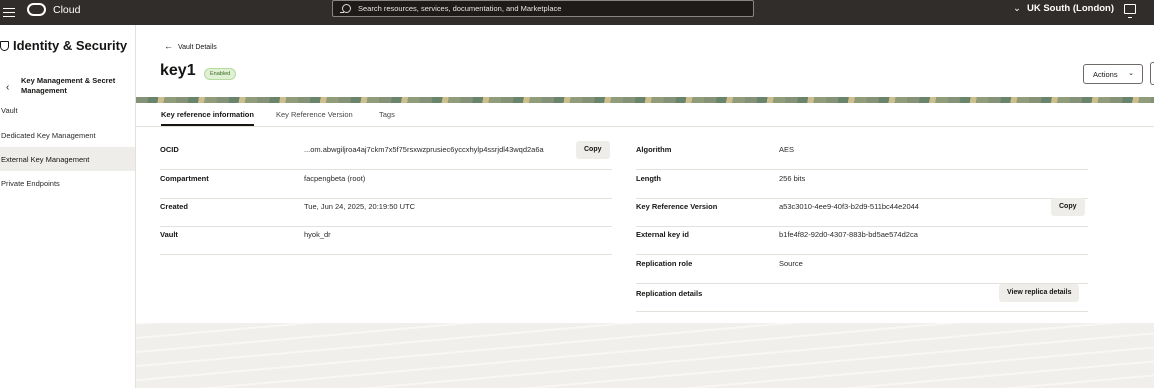 Image resolution: width=1154 pixels, height=388 pixels. Describe the element at coordinates (317, 234) in the screenshot. I see `detail-value: hyok_dr` at that location.